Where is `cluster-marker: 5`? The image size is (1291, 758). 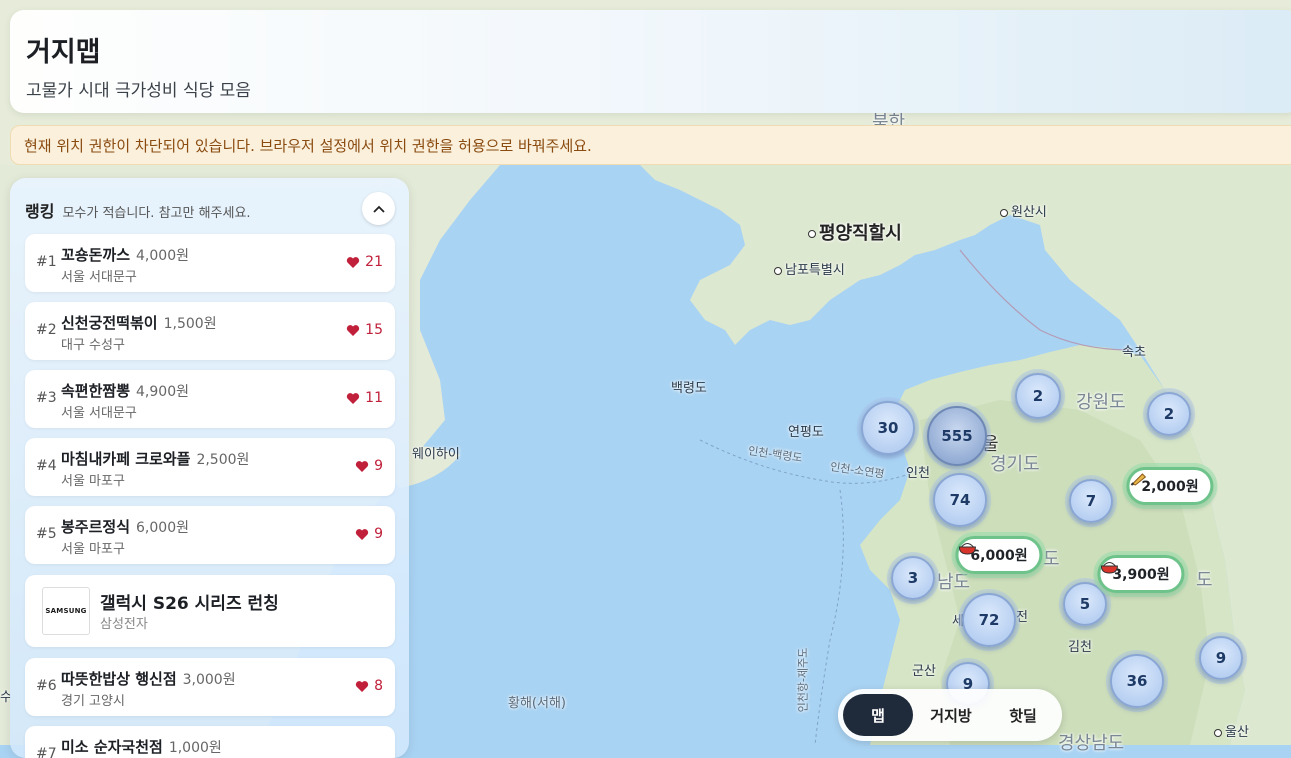
cluster-marker: 5 is located at coordinates (1085, 604).